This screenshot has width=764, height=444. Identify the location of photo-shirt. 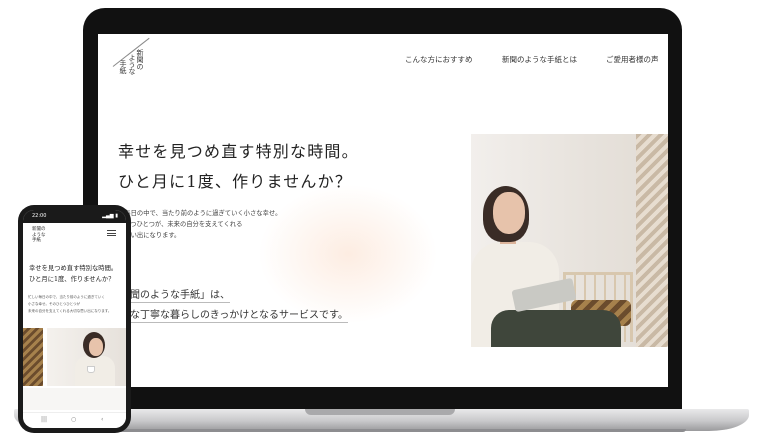
(95, 371).